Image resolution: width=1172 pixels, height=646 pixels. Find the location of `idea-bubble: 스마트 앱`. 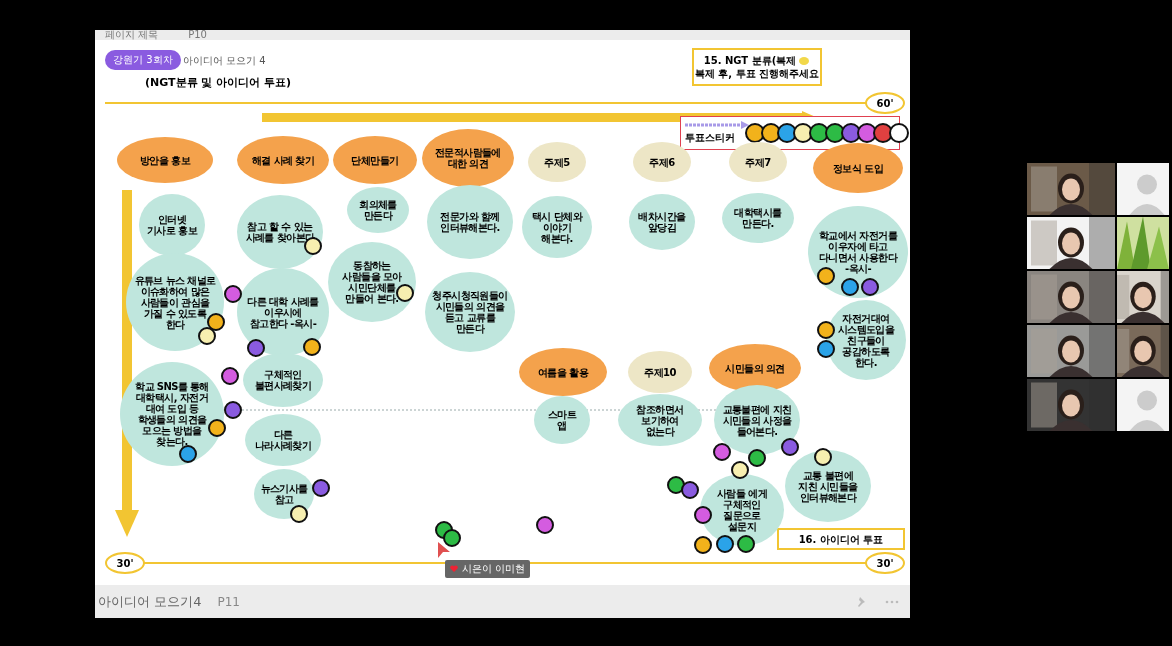

idea-bubble: 스마트 앱 is located at coordinates (562, 420).